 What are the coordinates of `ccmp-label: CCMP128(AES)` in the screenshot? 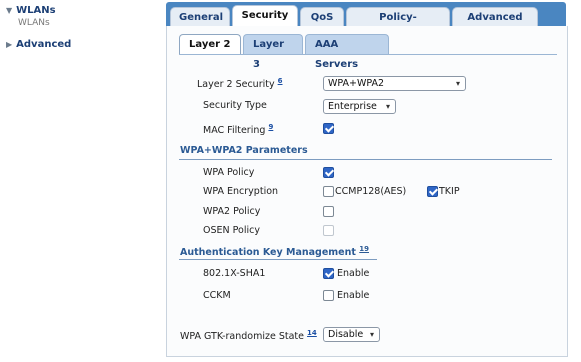 It's located at (371, 191).